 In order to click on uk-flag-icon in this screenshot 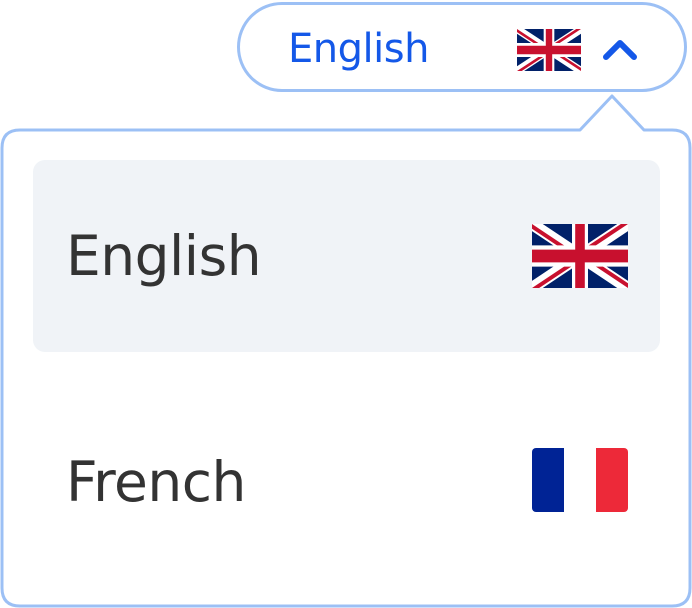, I will do `click(580, 256)`.